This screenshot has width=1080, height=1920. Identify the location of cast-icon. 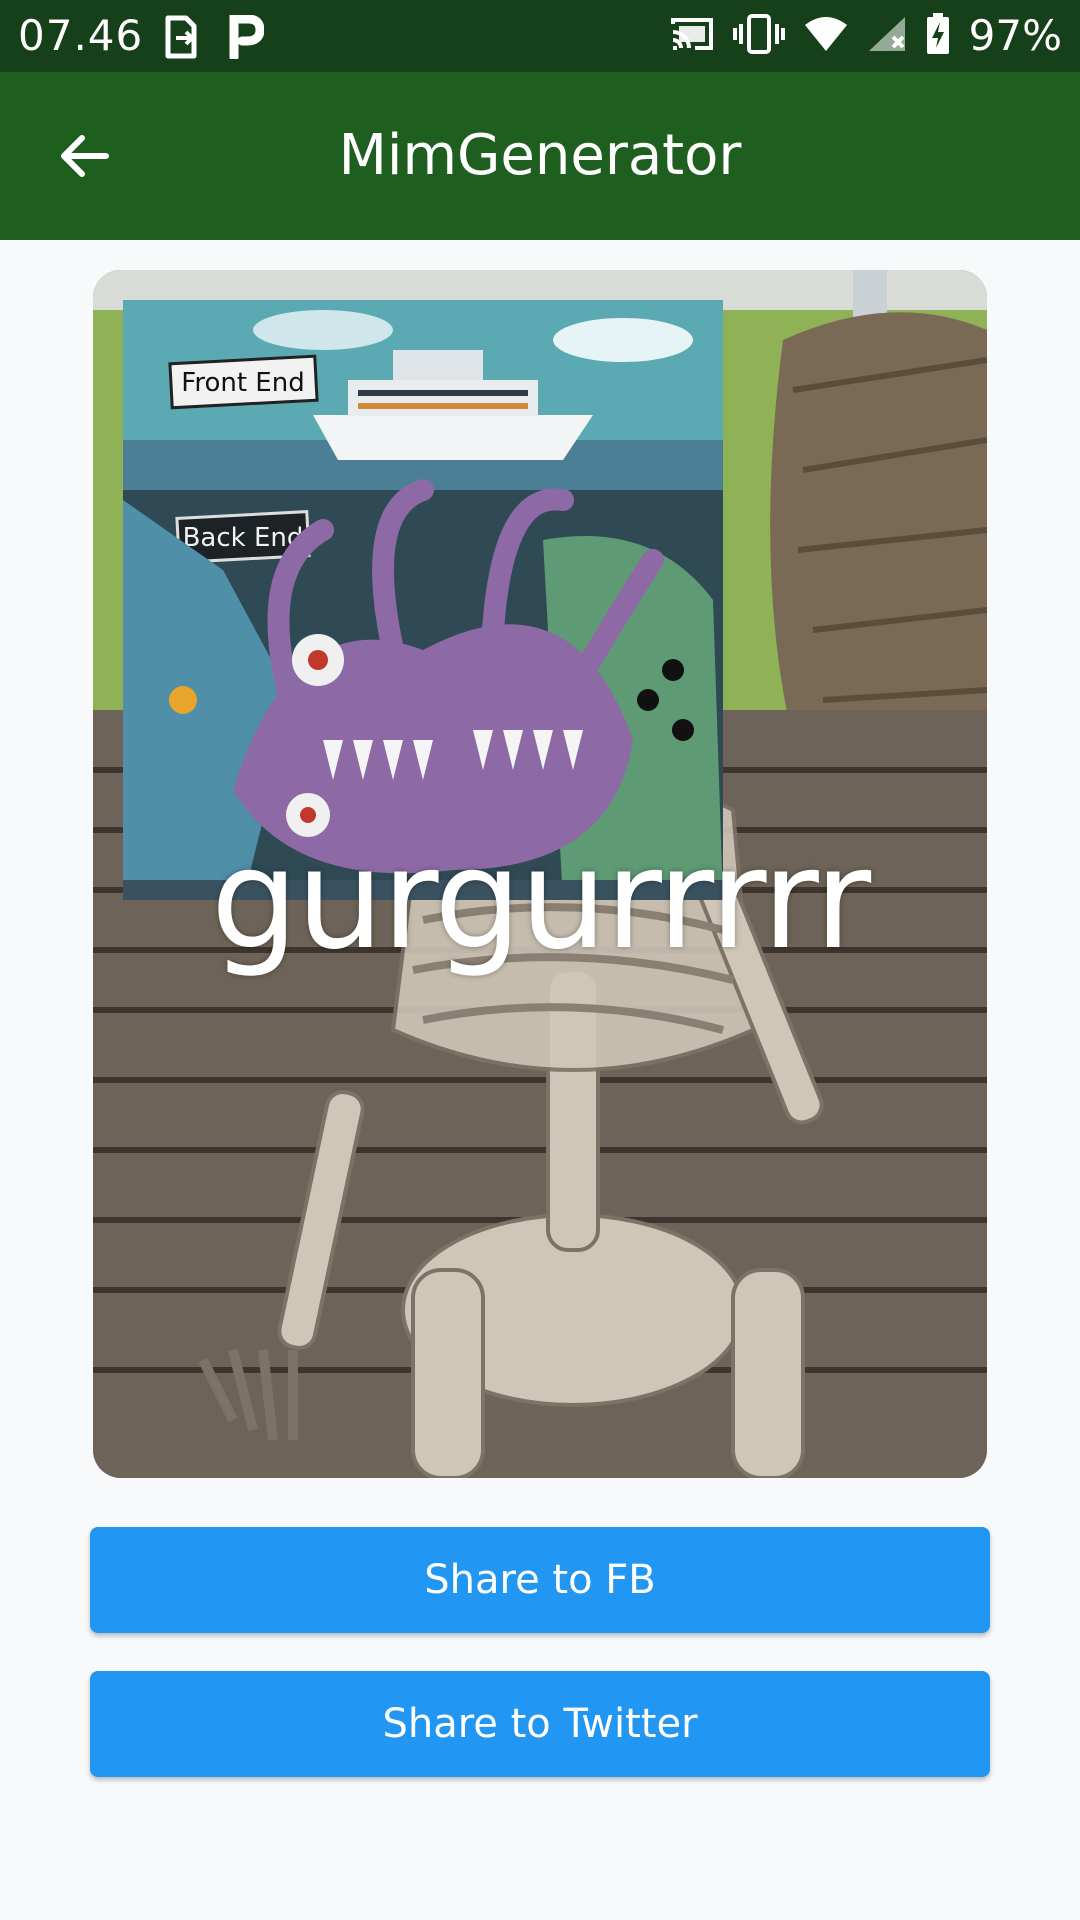
(692, 36).